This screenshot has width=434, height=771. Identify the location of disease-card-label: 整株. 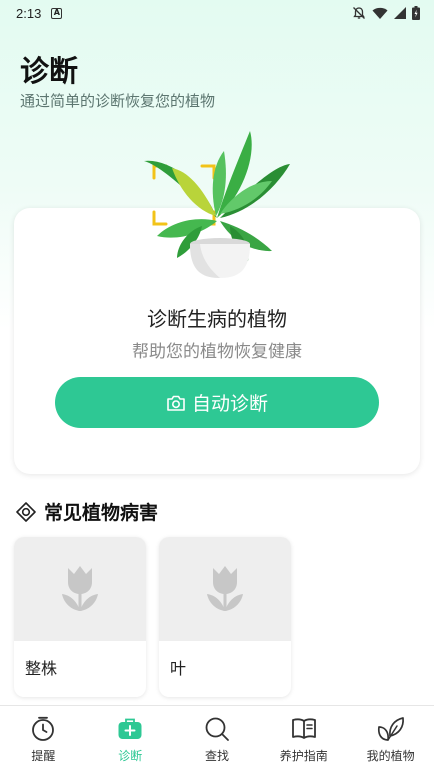
(41, 668).